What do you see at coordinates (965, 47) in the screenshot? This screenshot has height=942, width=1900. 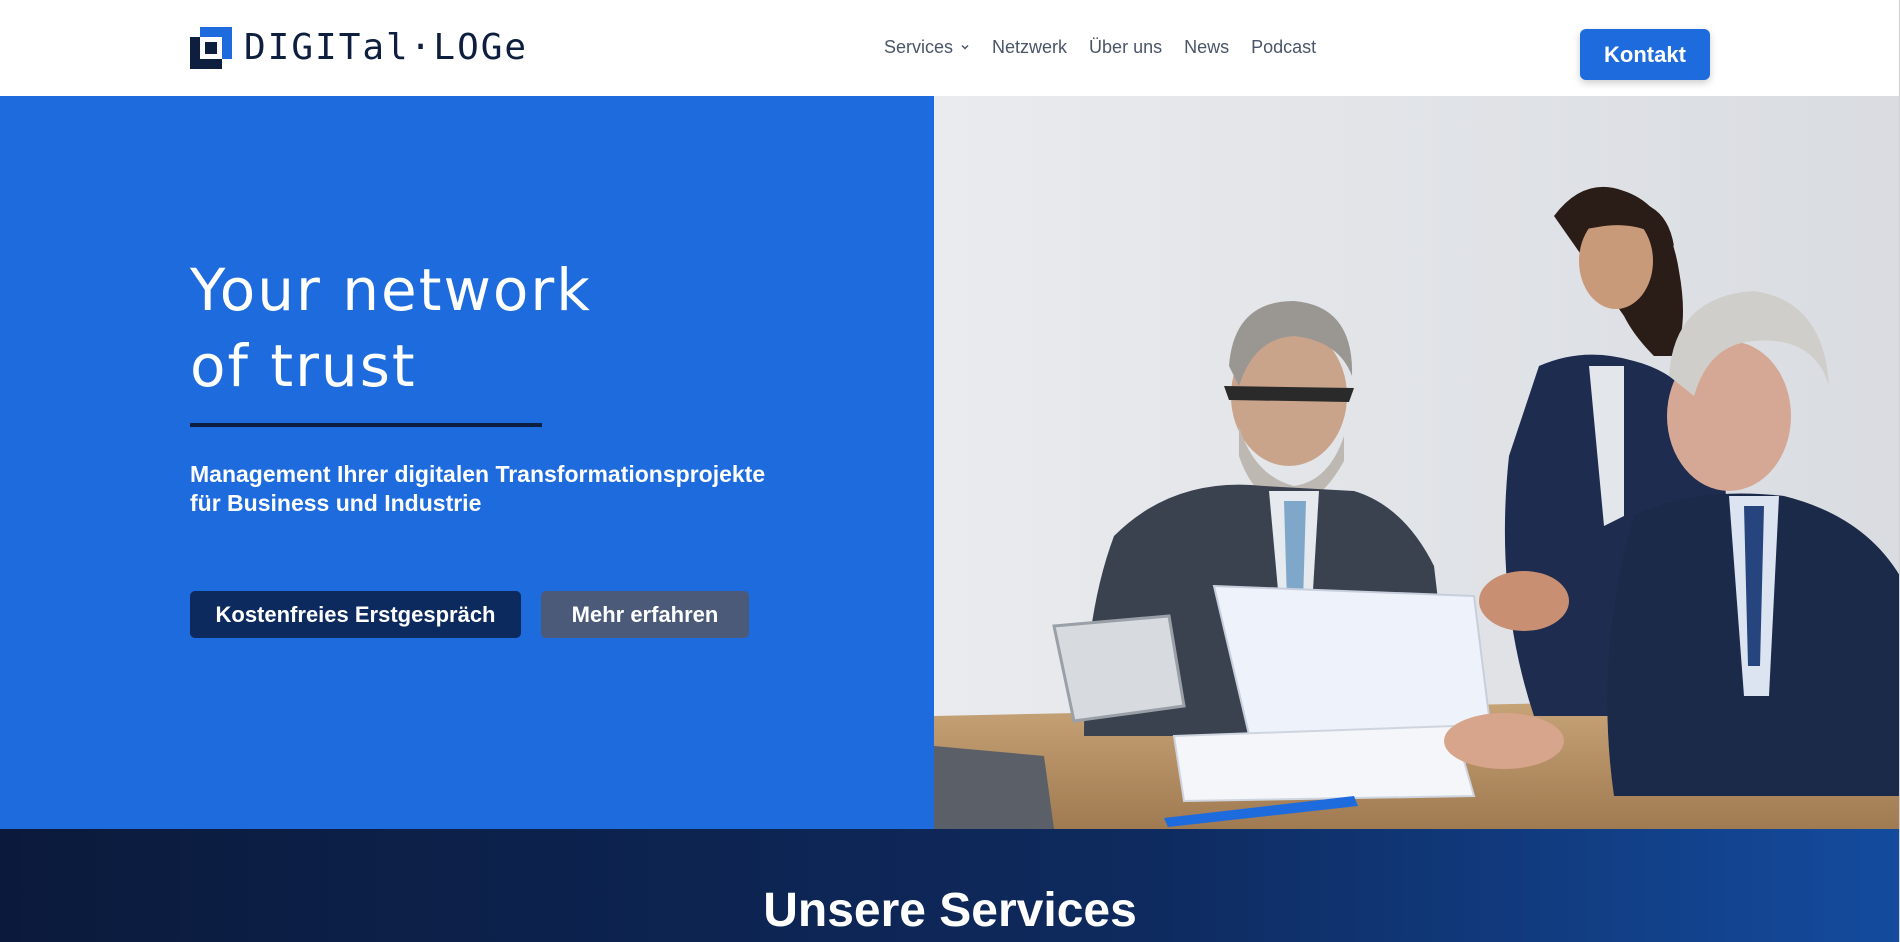 I see `chevron-down-icon` at bounding box center [965, 47].